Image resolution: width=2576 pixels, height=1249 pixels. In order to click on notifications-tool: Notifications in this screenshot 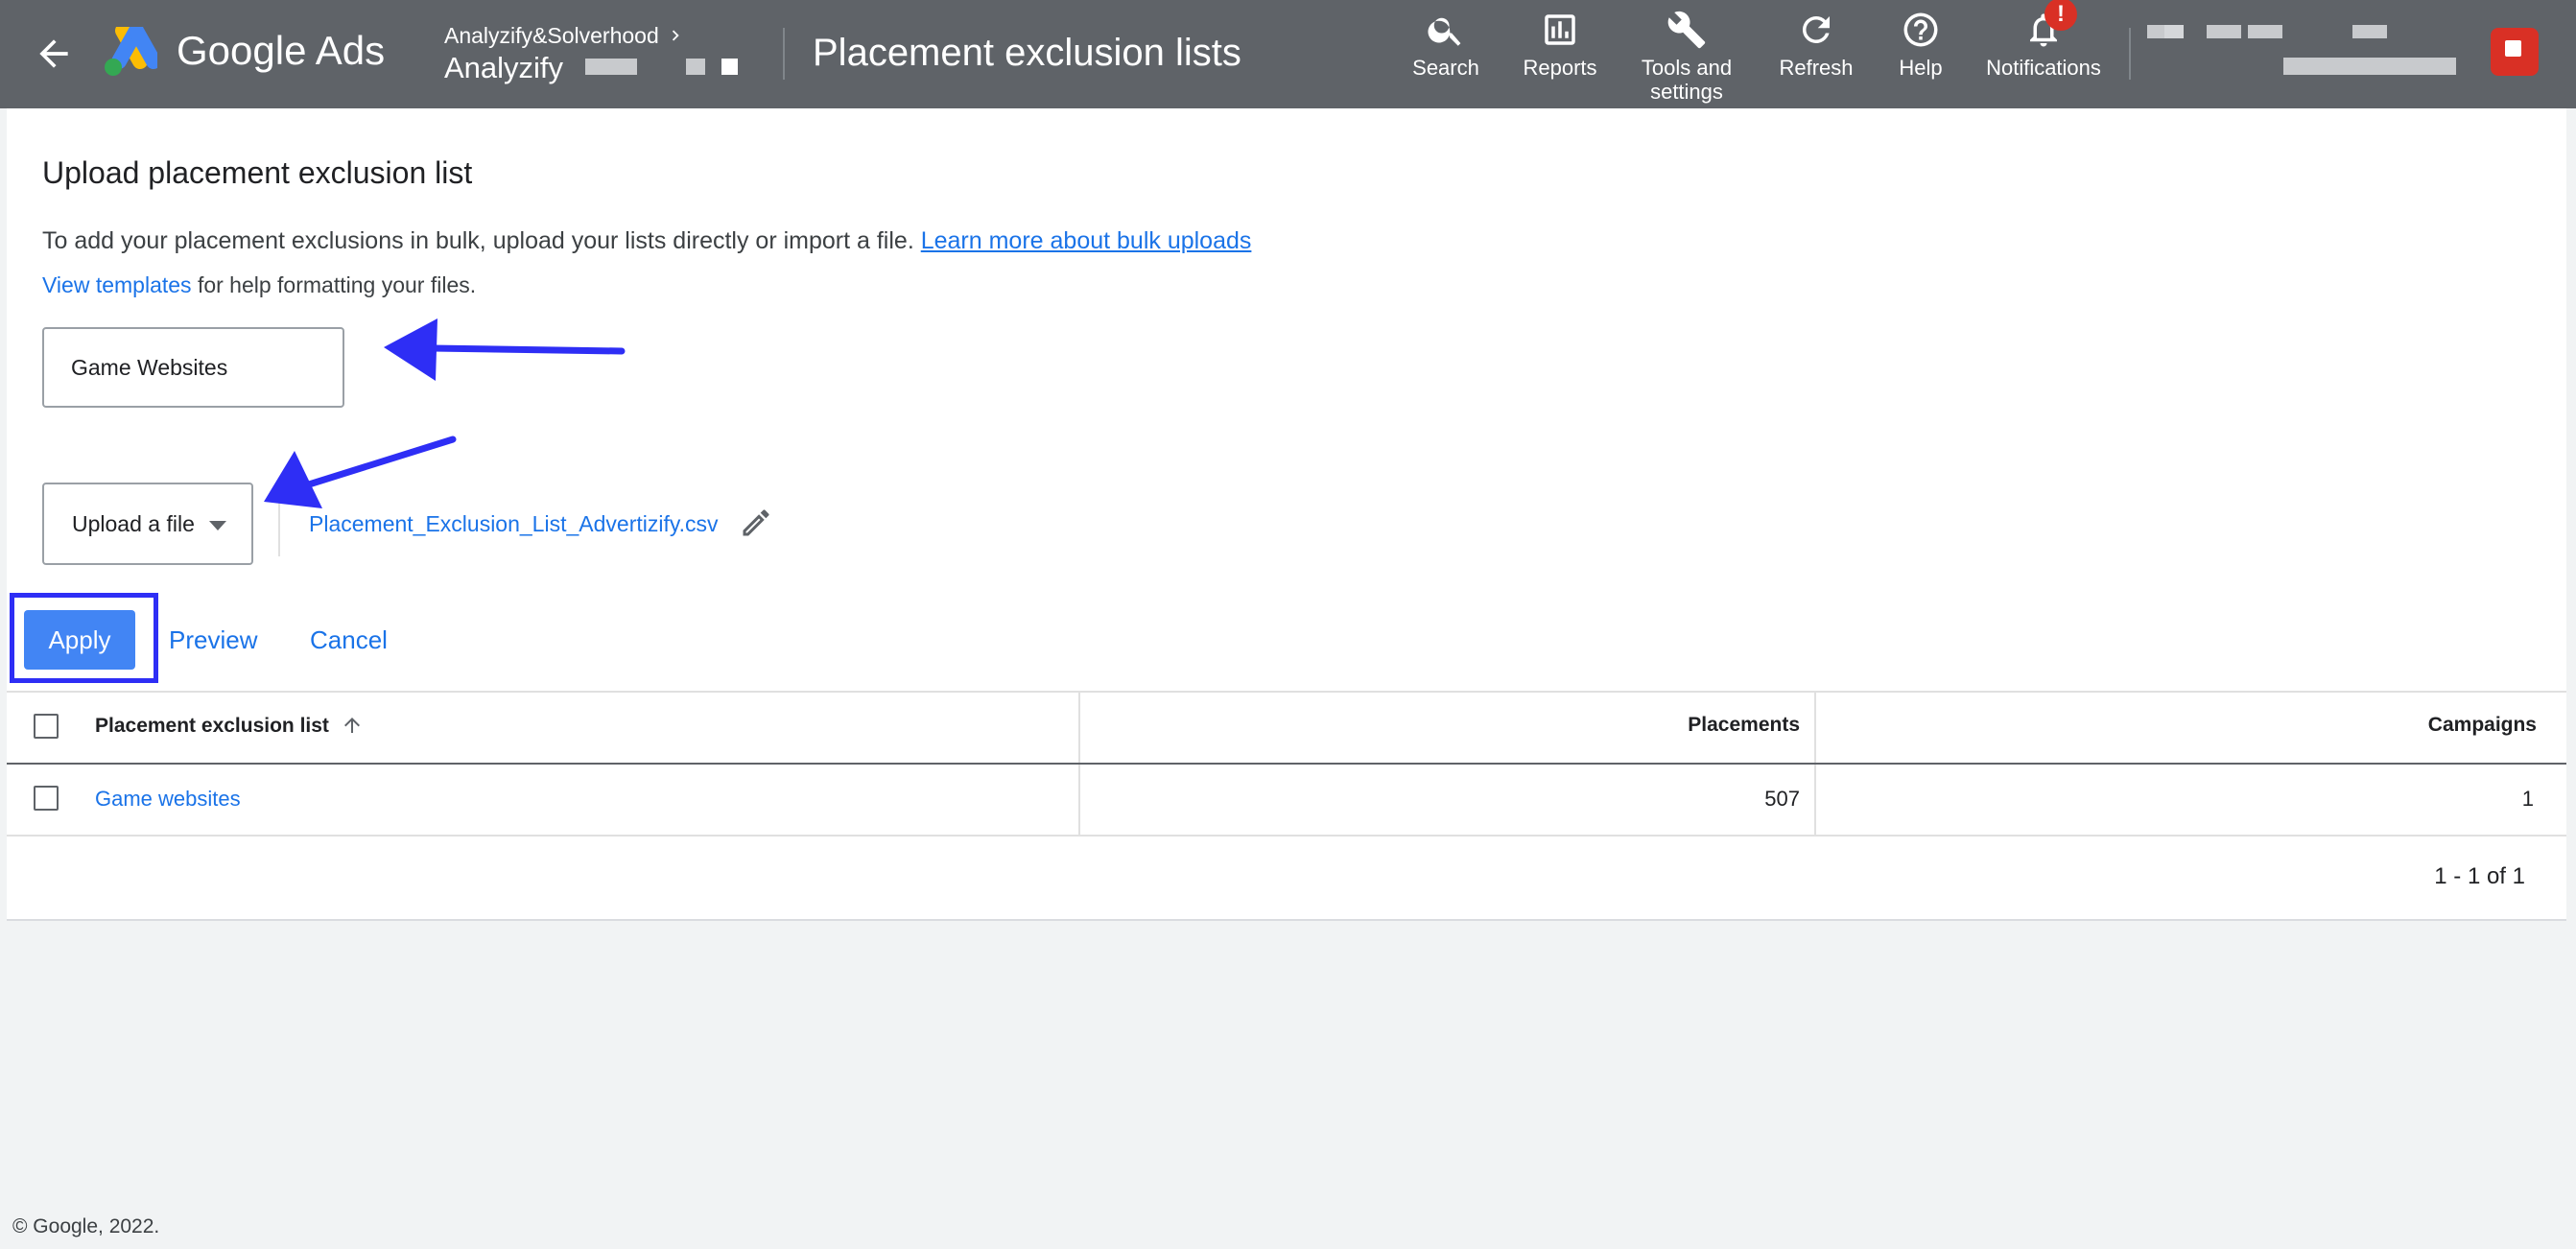, I will do `click(2043, 45)`.